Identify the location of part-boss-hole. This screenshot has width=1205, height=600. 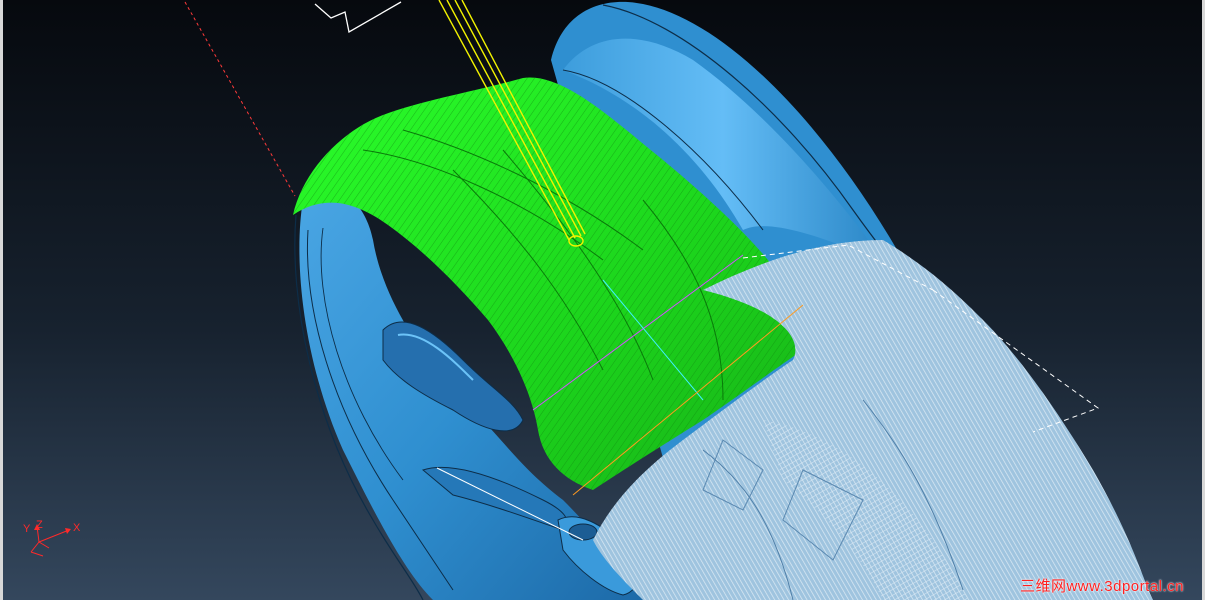
(583, 532).